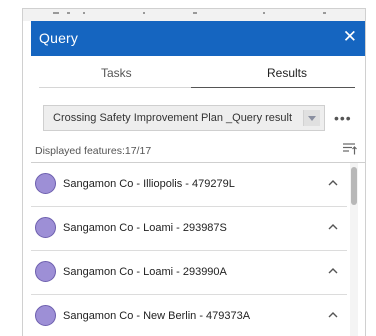 The image size is (376, 336). Describe the element at coordinates (350, 149) in the screenshot. I see `sort-icon` at that location.